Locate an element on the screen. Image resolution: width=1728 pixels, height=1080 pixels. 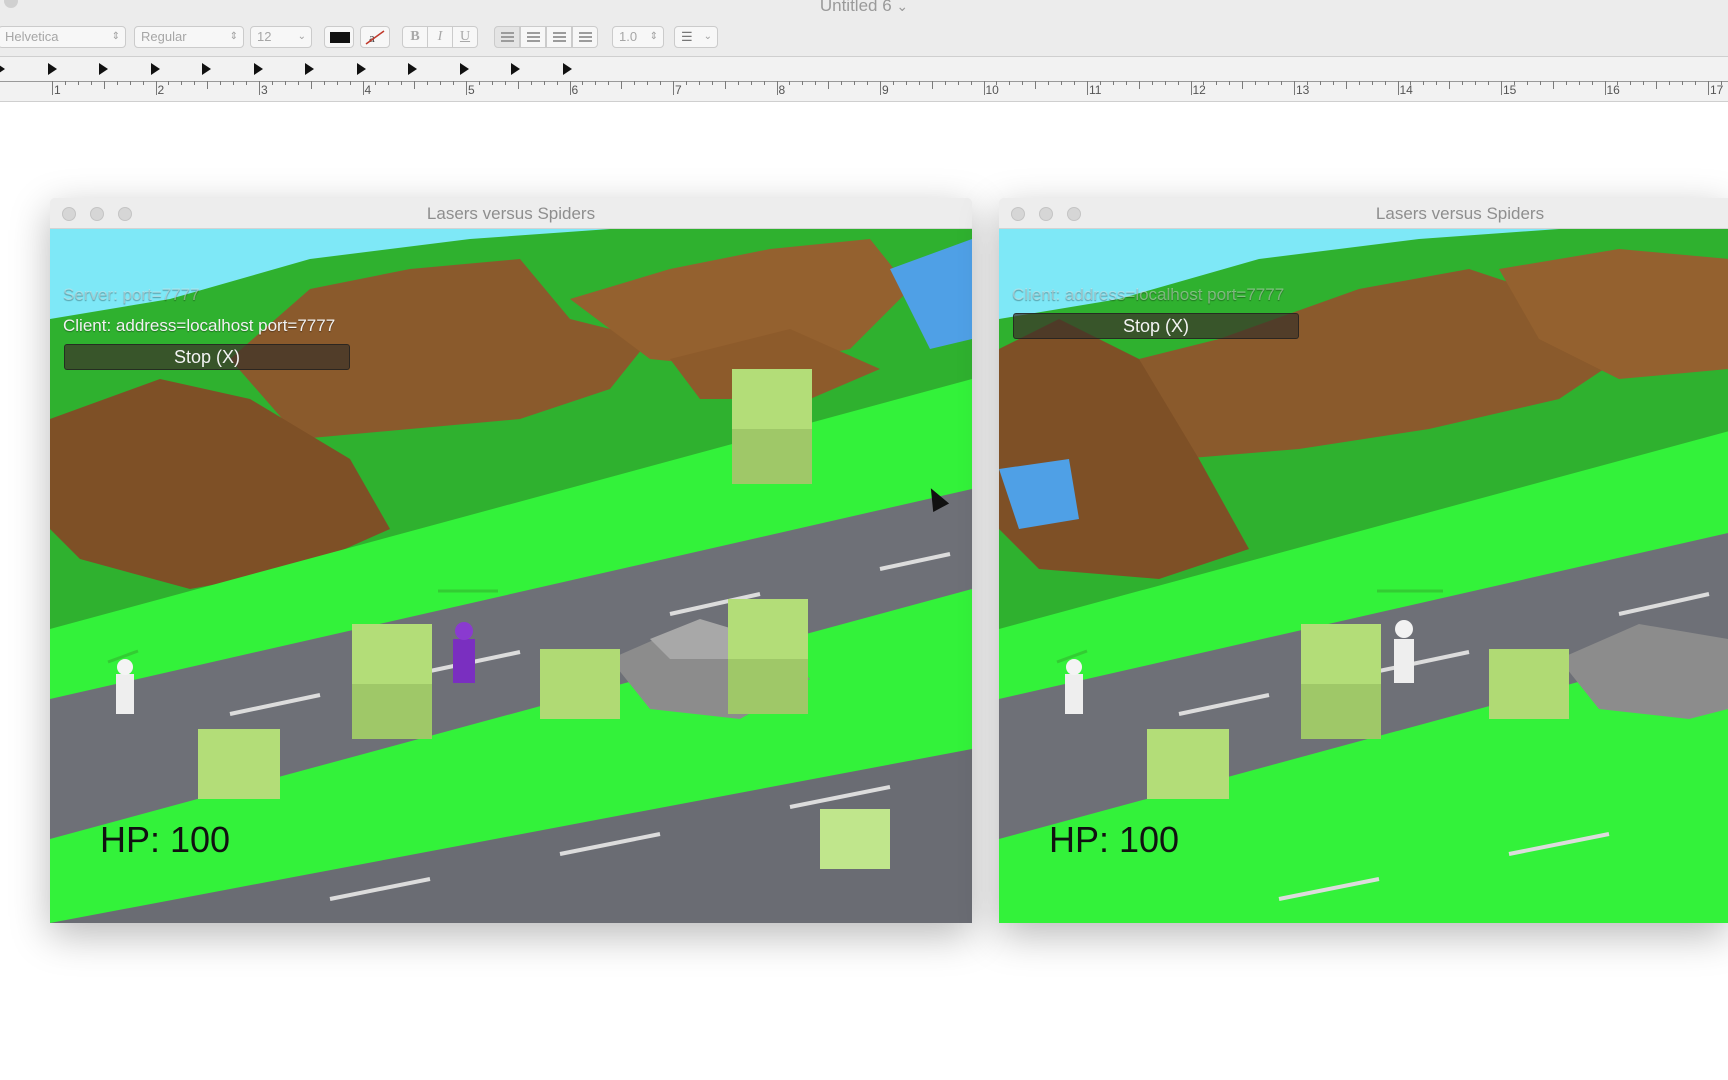
server-status-text: Server: port=7777 is located at coordinates (131, 294).